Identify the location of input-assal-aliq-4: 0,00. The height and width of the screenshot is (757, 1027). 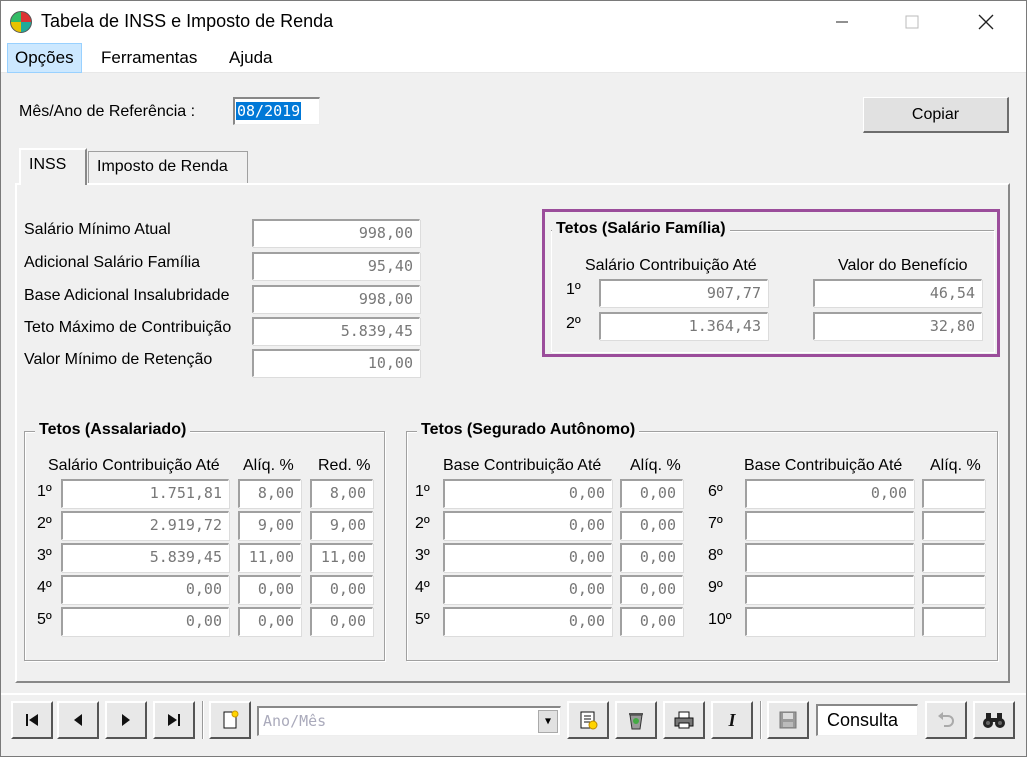
(269, 589).